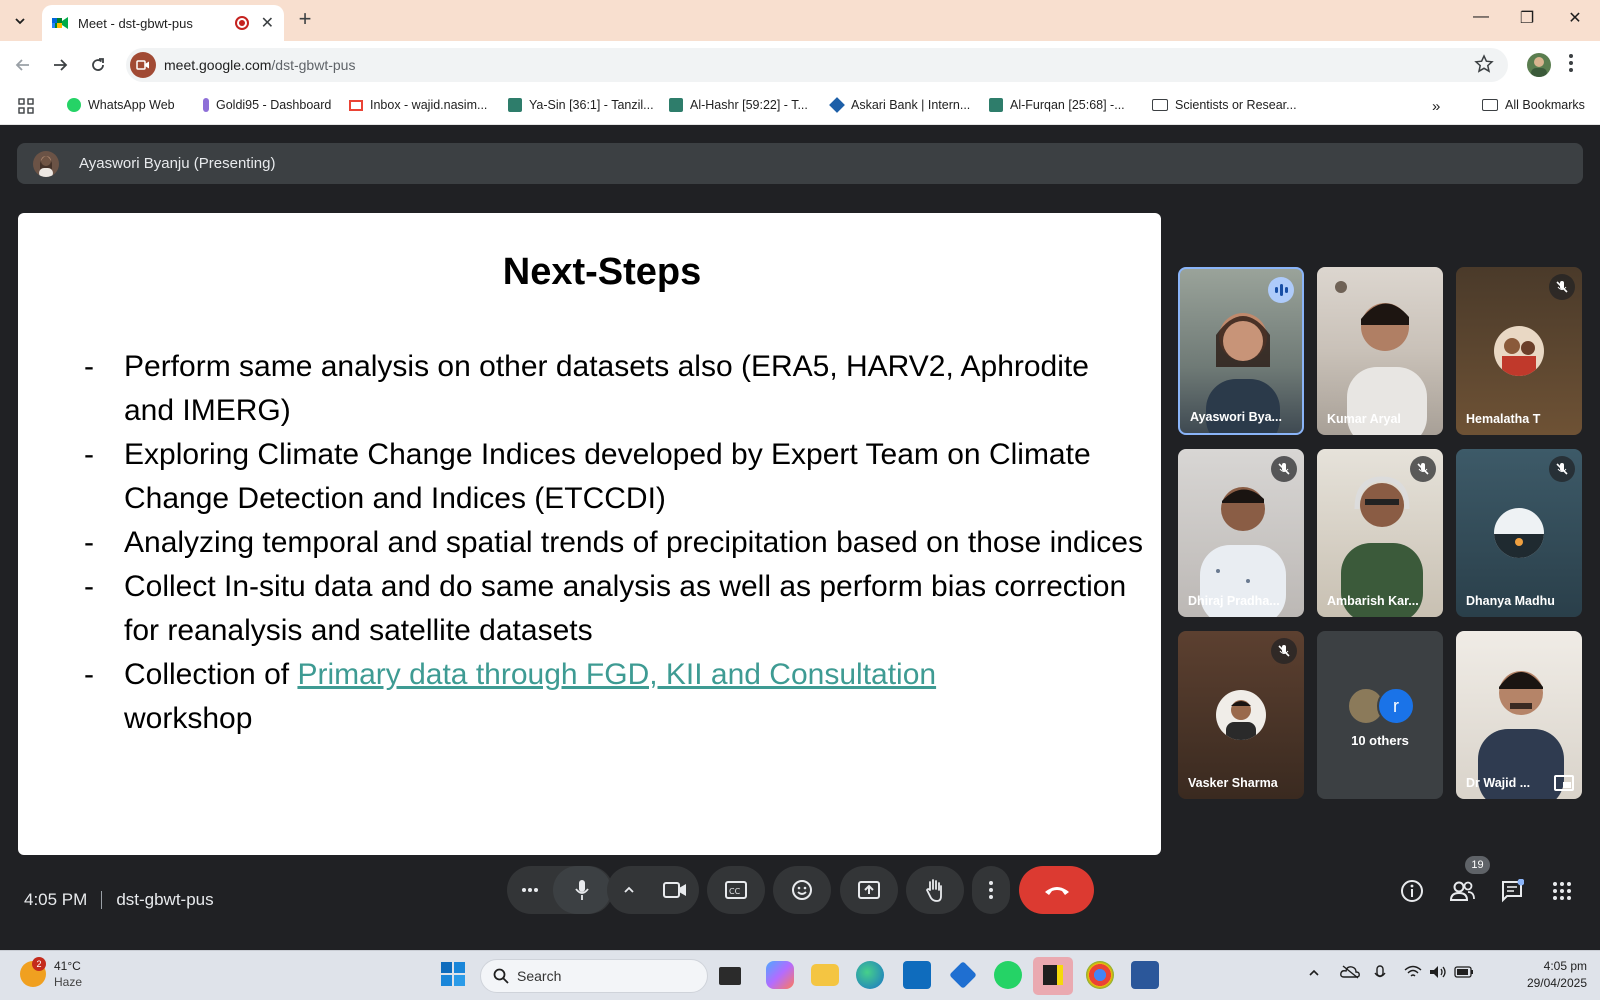 The width and height of the screenshot is (1600, 1000). I want to click on weather-temp: 41°C, so click(67, 966).